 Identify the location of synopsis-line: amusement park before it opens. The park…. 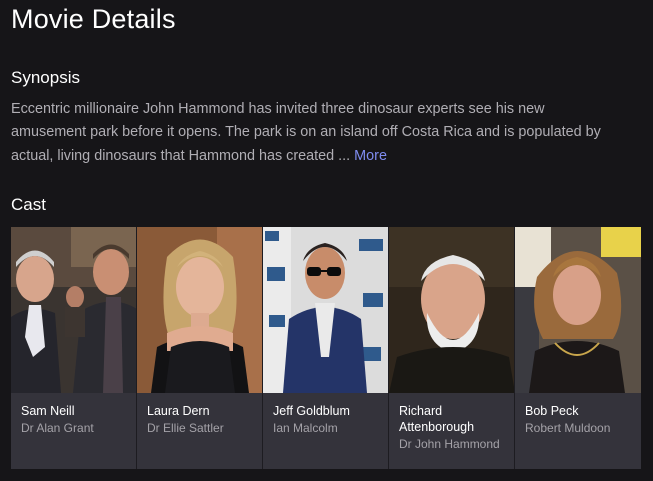
(306, 132).